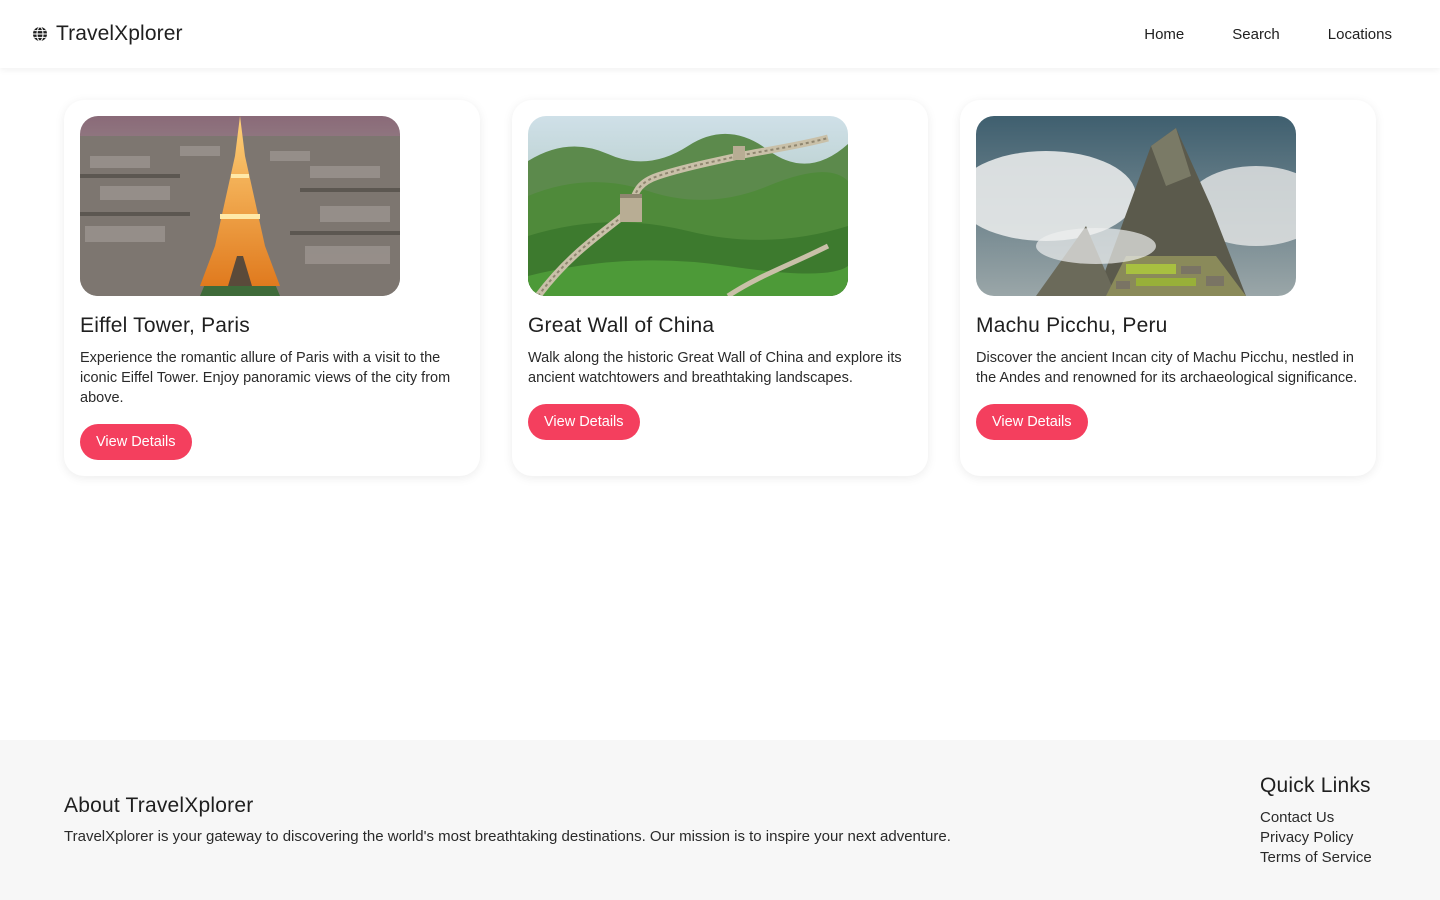  I want to click on about-title: About TravelXplorer, so click(159, 805).